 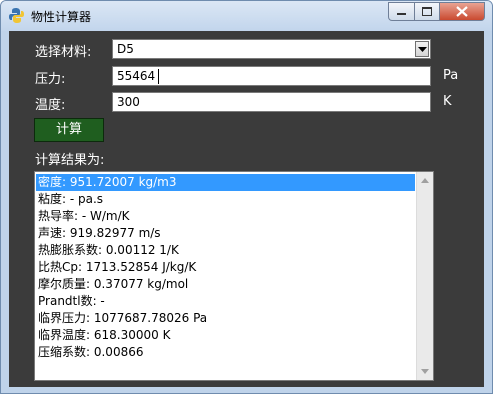 I want to click on close-button, so click(x=462, y=11).